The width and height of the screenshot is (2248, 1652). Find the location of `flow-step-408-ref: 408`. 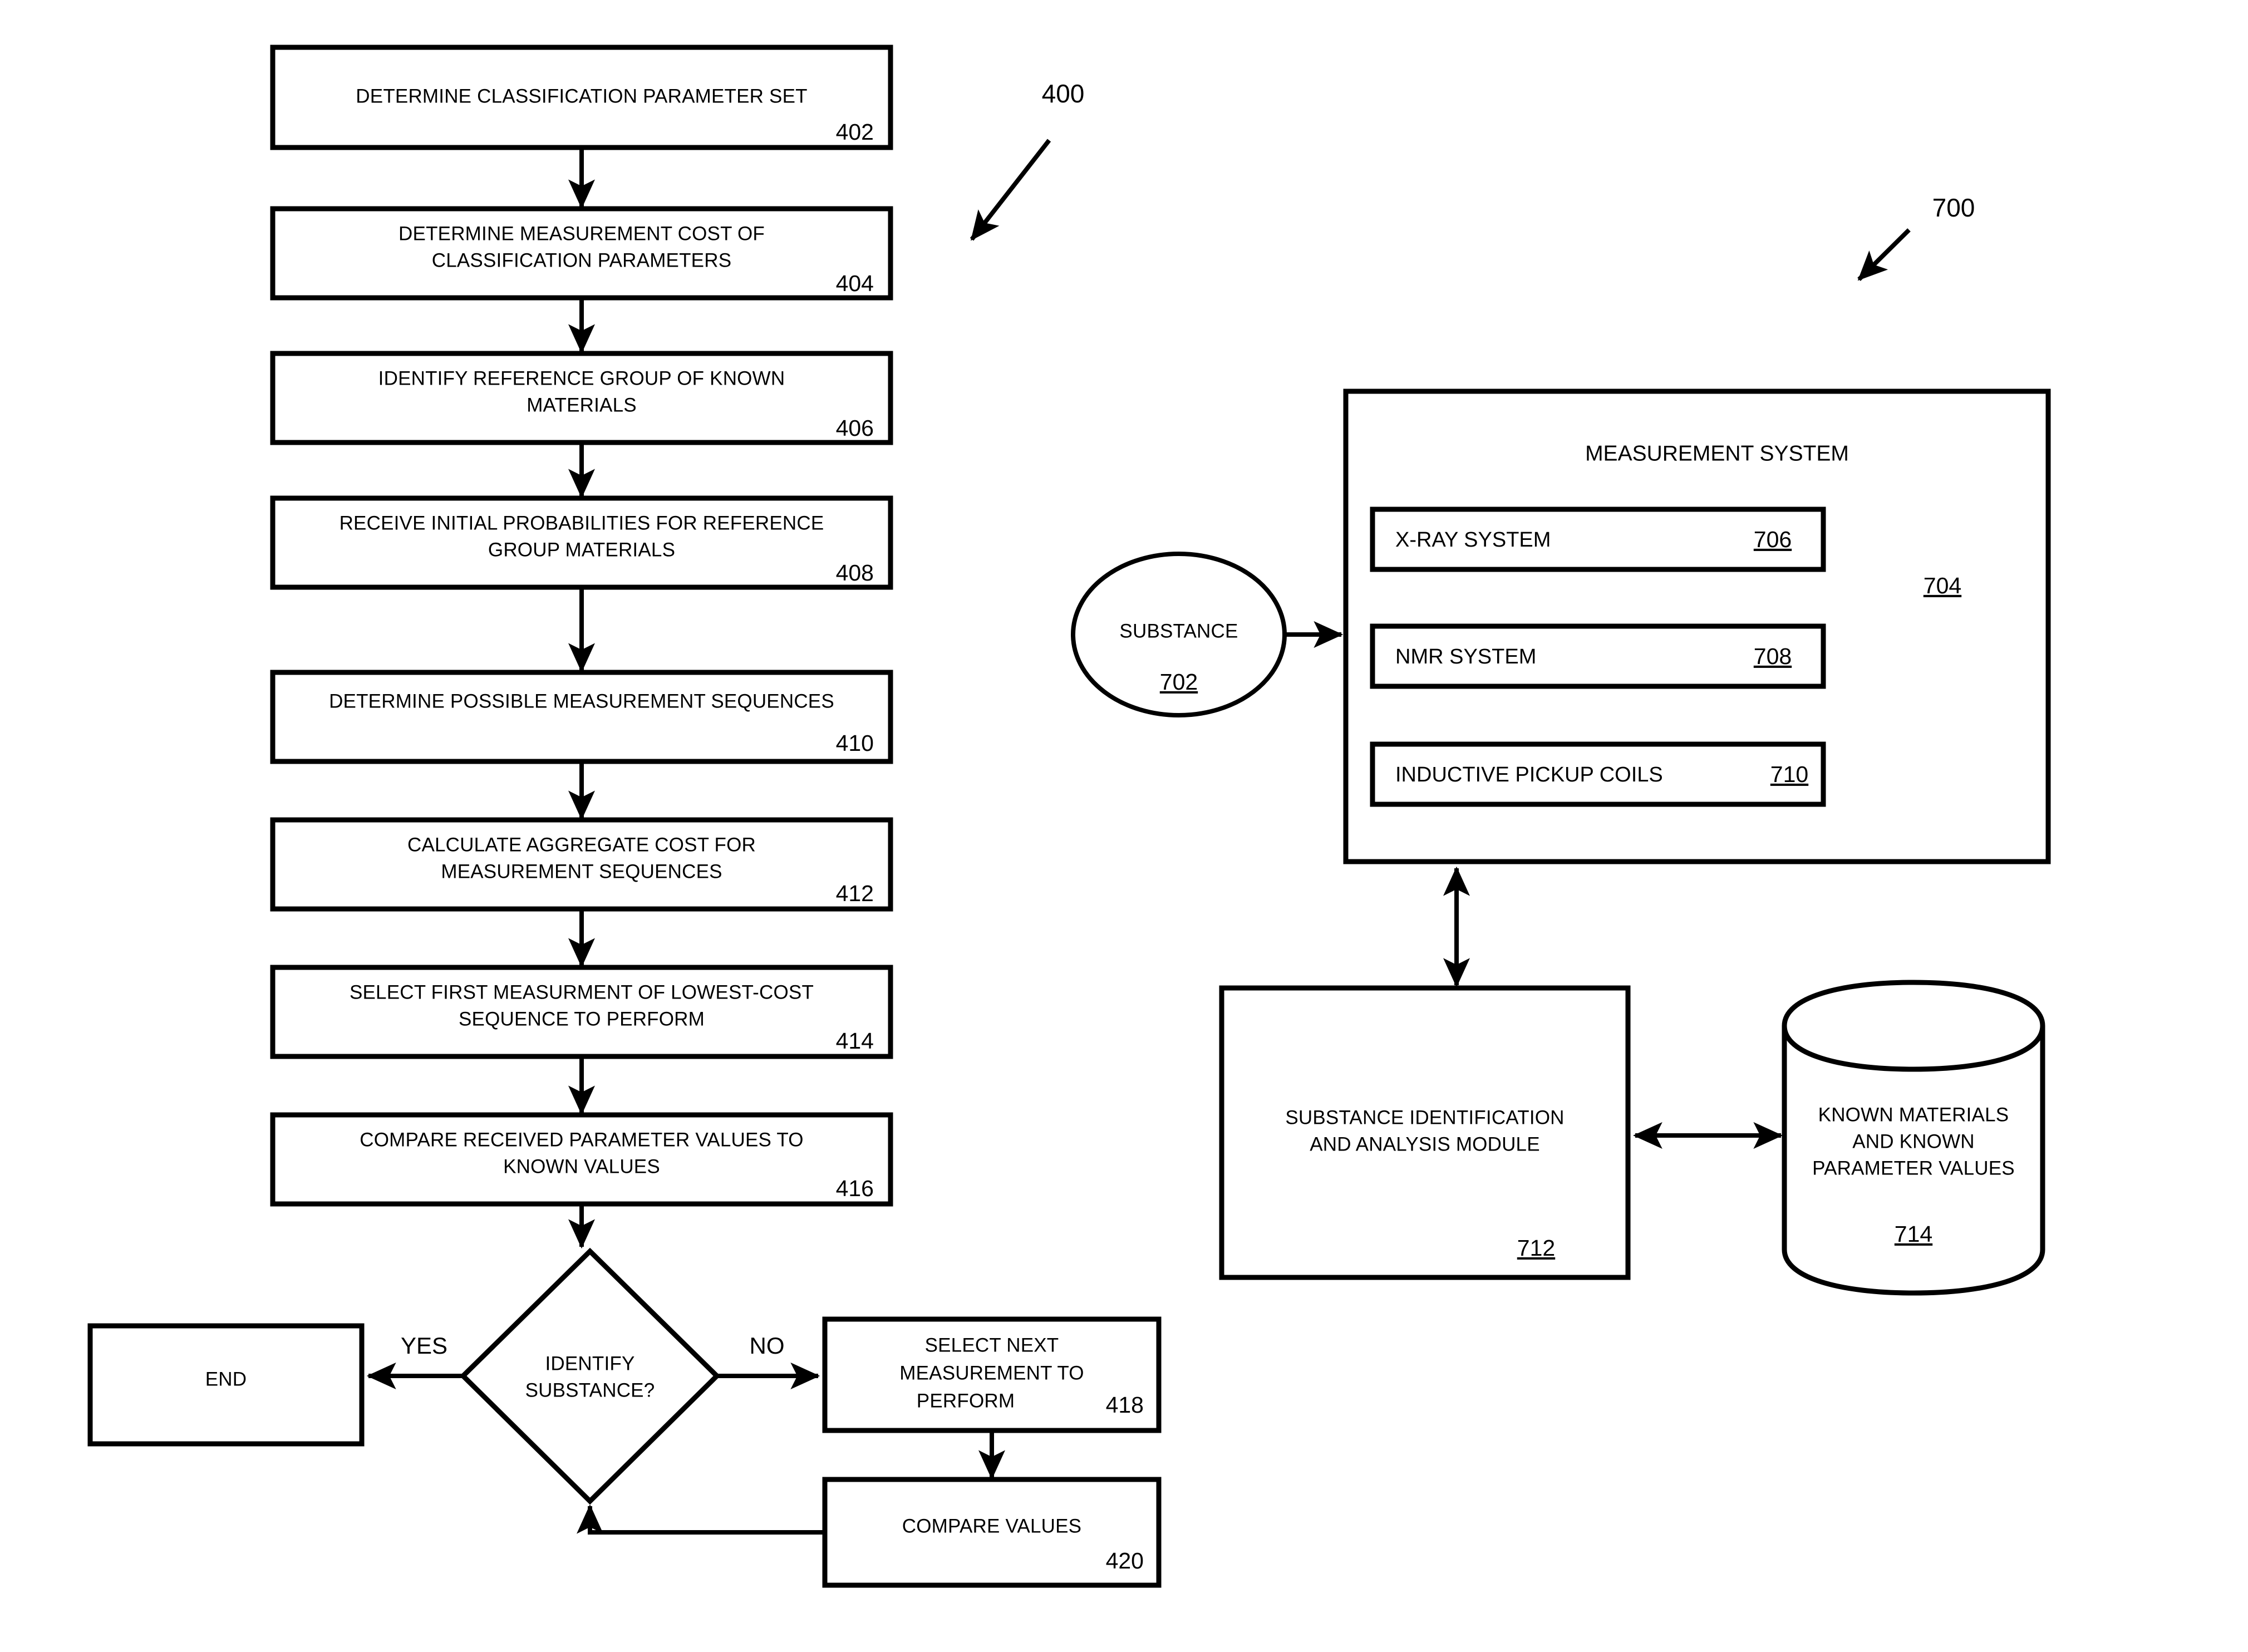

flow-step-408-ref: 408 is located at coordinates (855, 573).